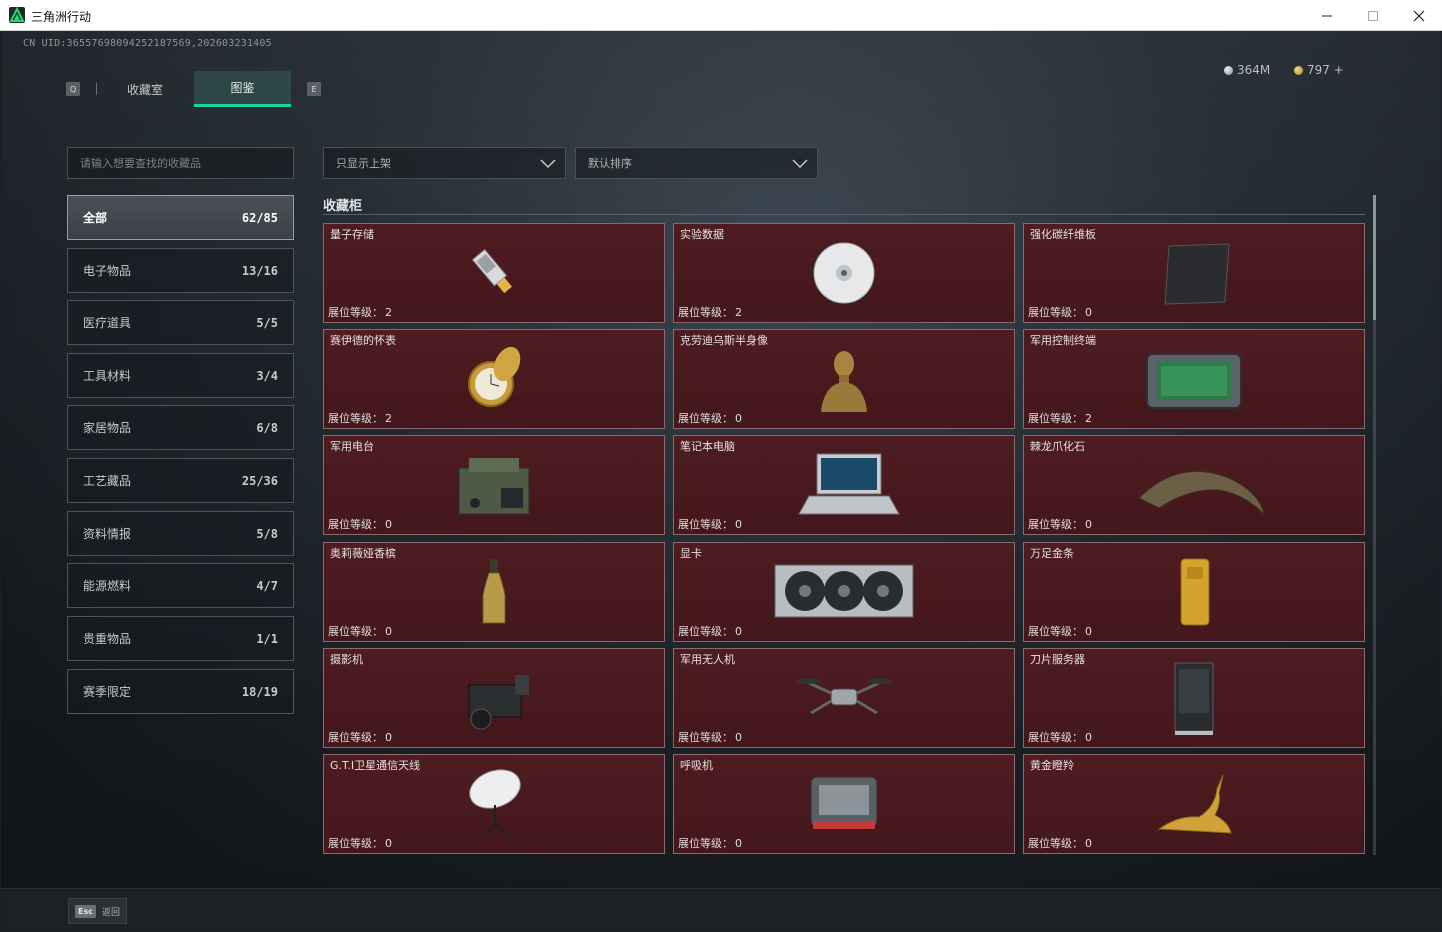 Image resolution: width=1442 pixels, height=932 pixels. I want to click on card-name: 显卡, so click(691, 553).